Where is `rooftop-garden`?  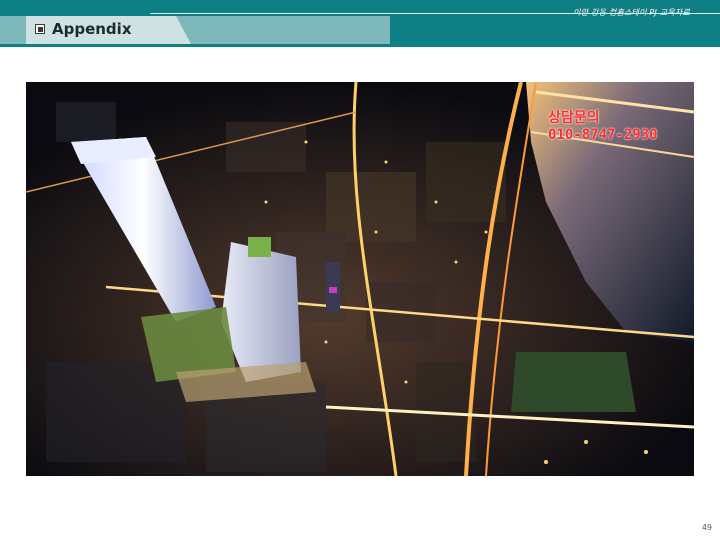 rooftop-garden is located at coordinates (259, 247).